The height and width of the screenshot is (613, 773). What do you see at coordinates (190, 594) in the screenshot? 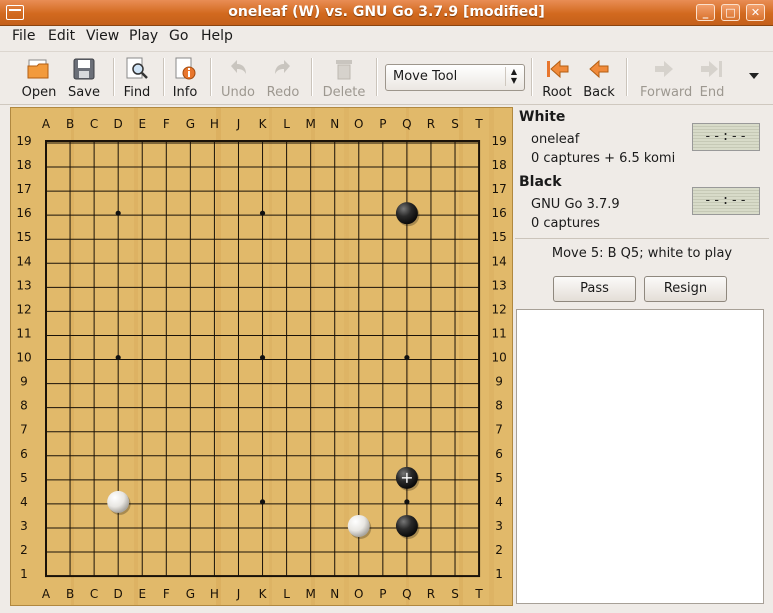
I see `column-label-bottom: G` at bounding box center [190, 594].